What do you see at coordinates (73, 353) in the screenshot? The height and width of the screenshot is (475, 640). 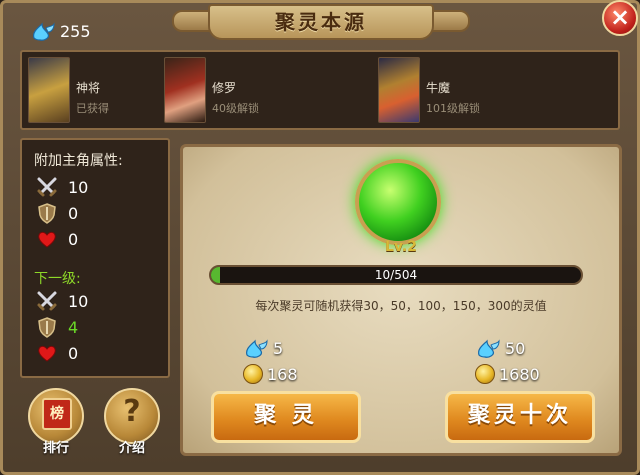 I see `next-hp-value: 0` at bounding box center [73, 353].